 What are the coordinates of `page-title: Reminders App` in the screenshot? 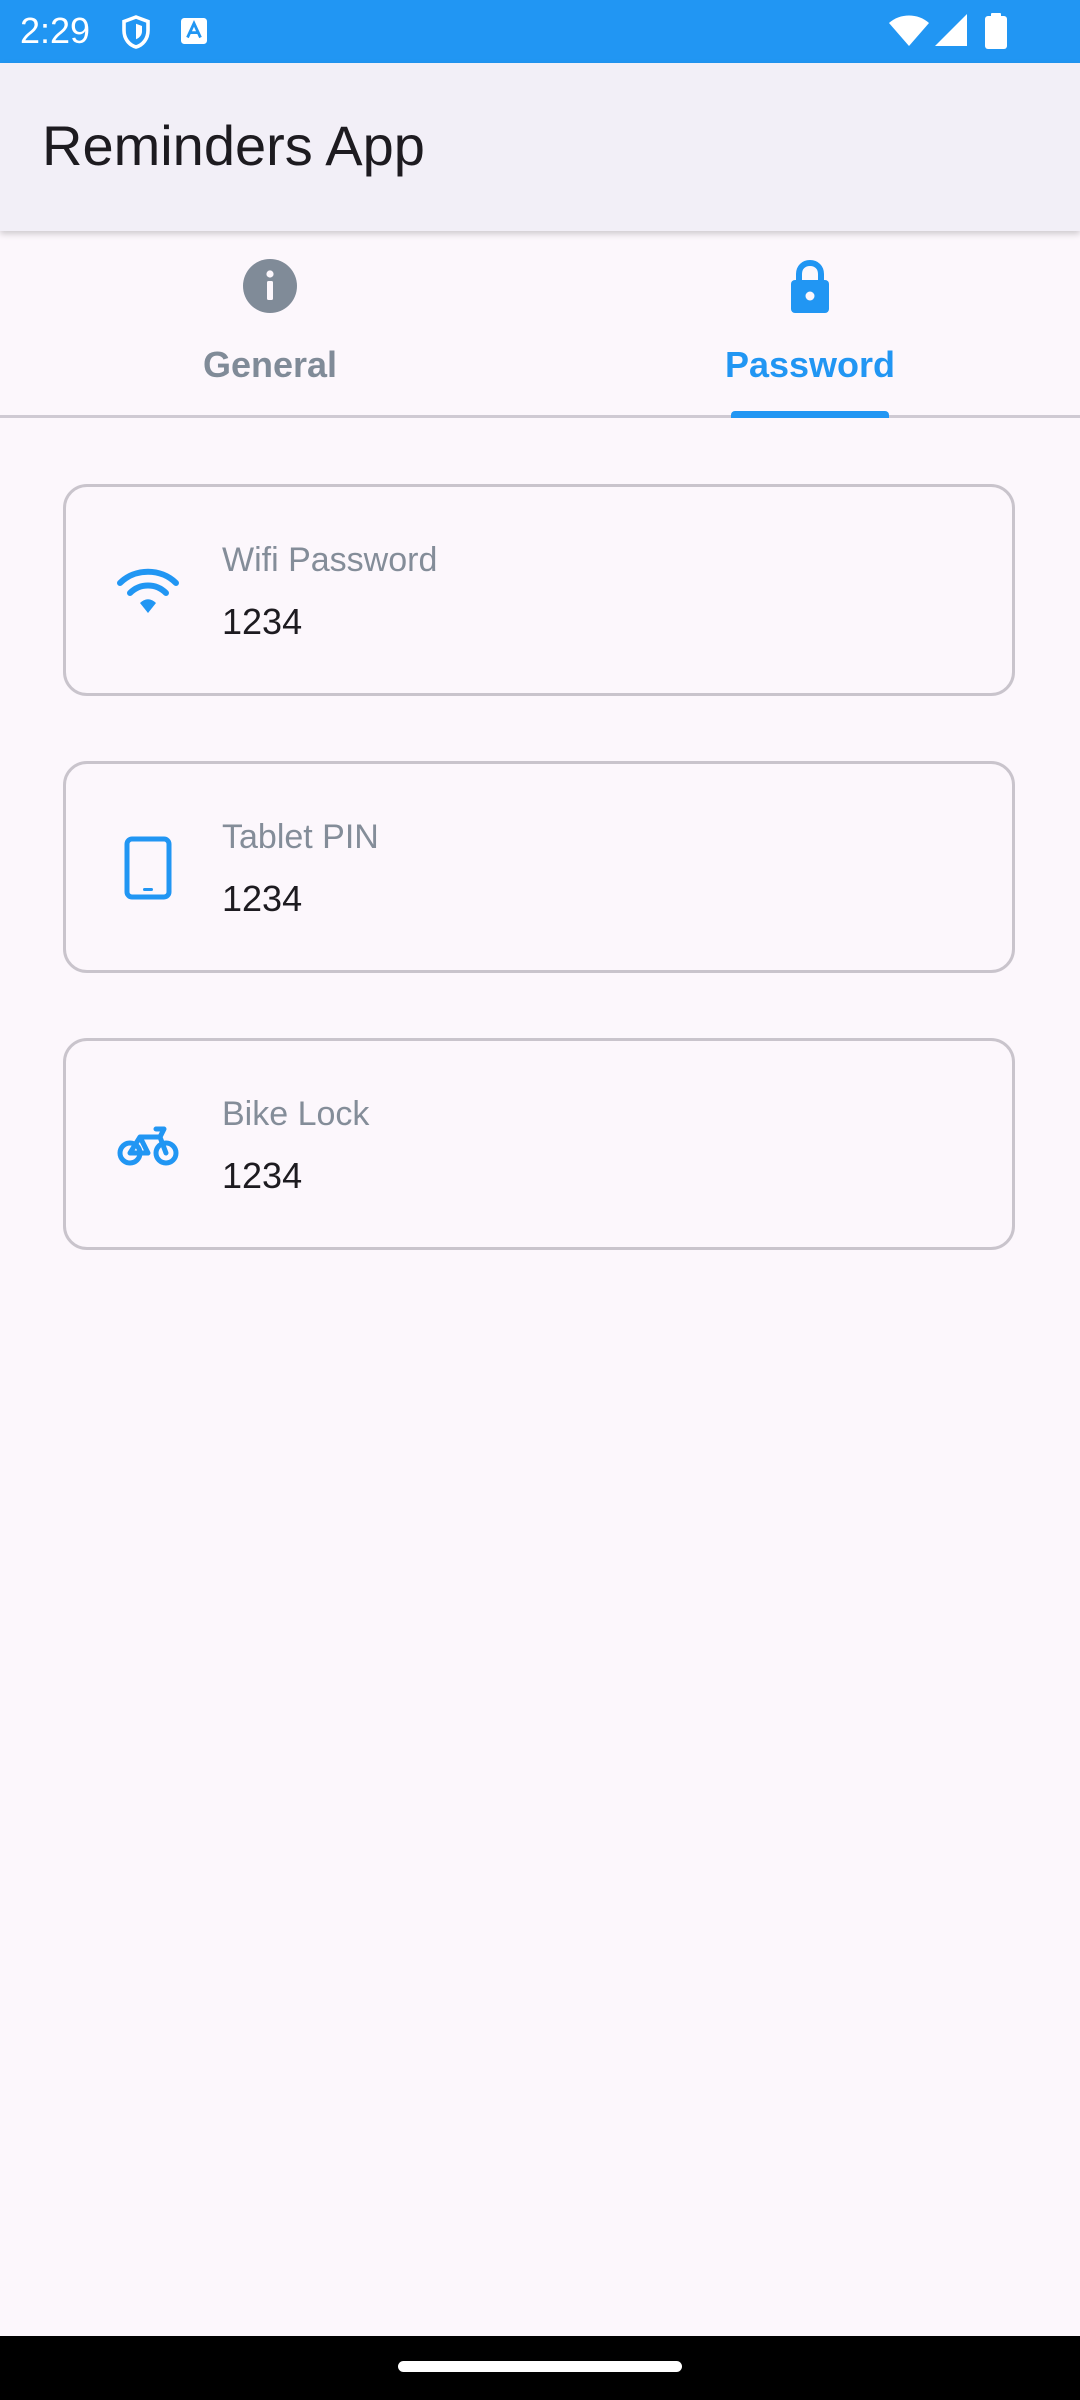 It's located at (233, 145).